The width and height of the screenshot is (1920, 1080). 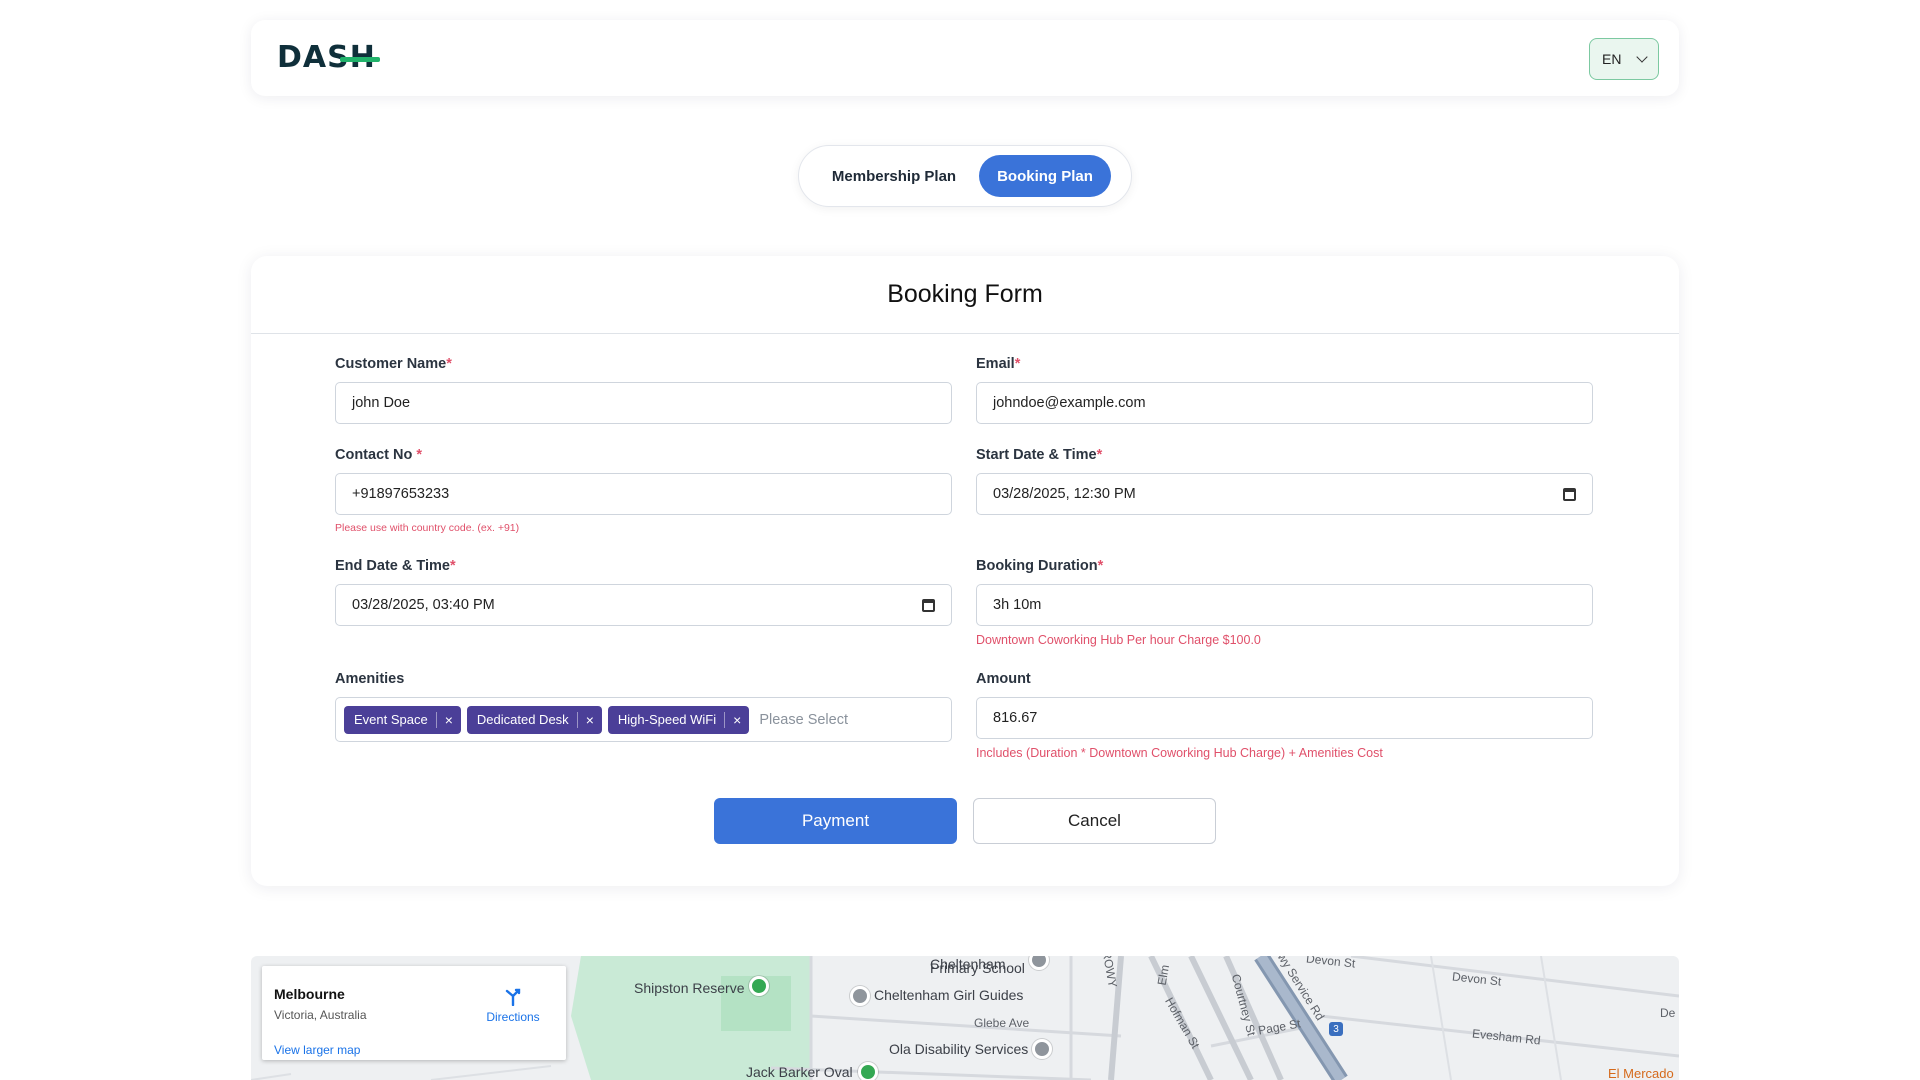 What do you see at coordinates (534, 719) in the screenshot?
I see `amenity-tag: Dedicated Desk ×` at bounding box center [534, 719].